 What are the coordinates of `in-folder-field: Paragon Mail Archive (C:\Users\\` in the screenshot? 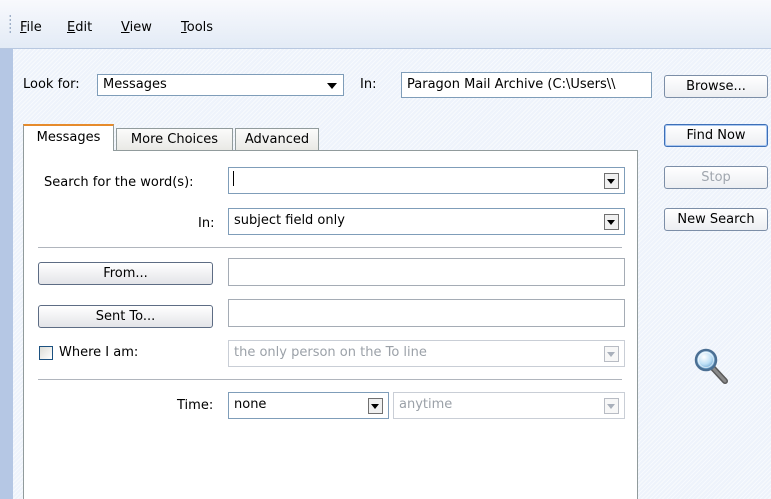 It's located at (526, 85).